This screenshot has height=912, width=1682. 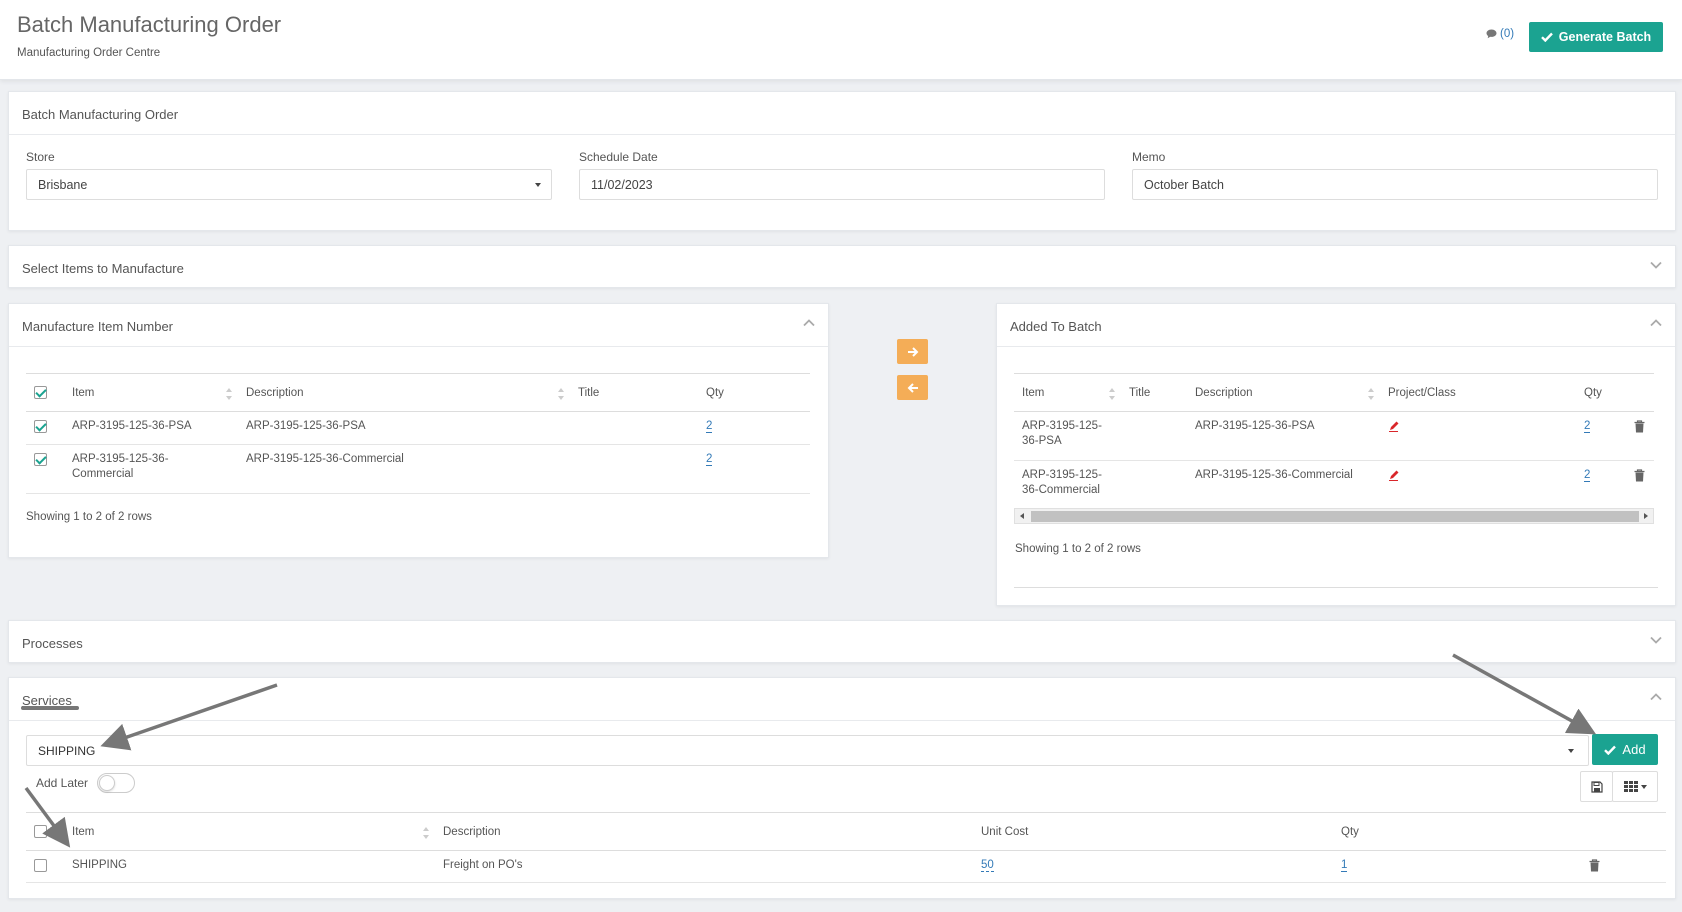 I want to click on table-row: SHIPPING Freight on PO's 50 1, so click(x=846, y=867).